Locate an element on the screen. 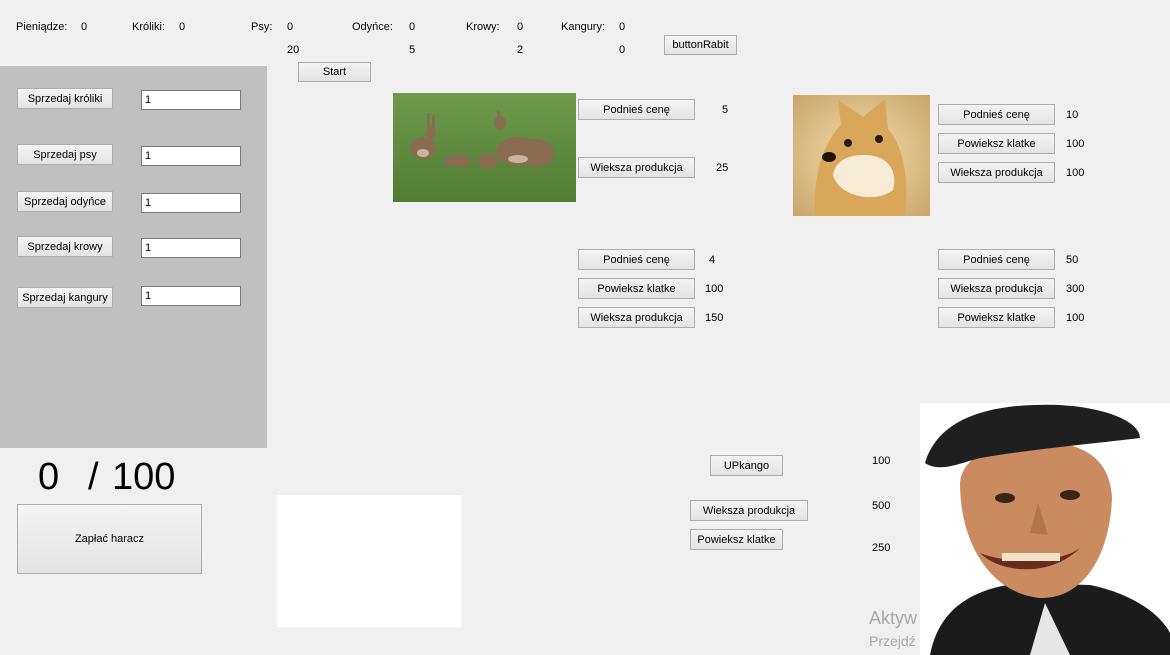  sell-cows-qty-input is located at coordinates (191, 248).